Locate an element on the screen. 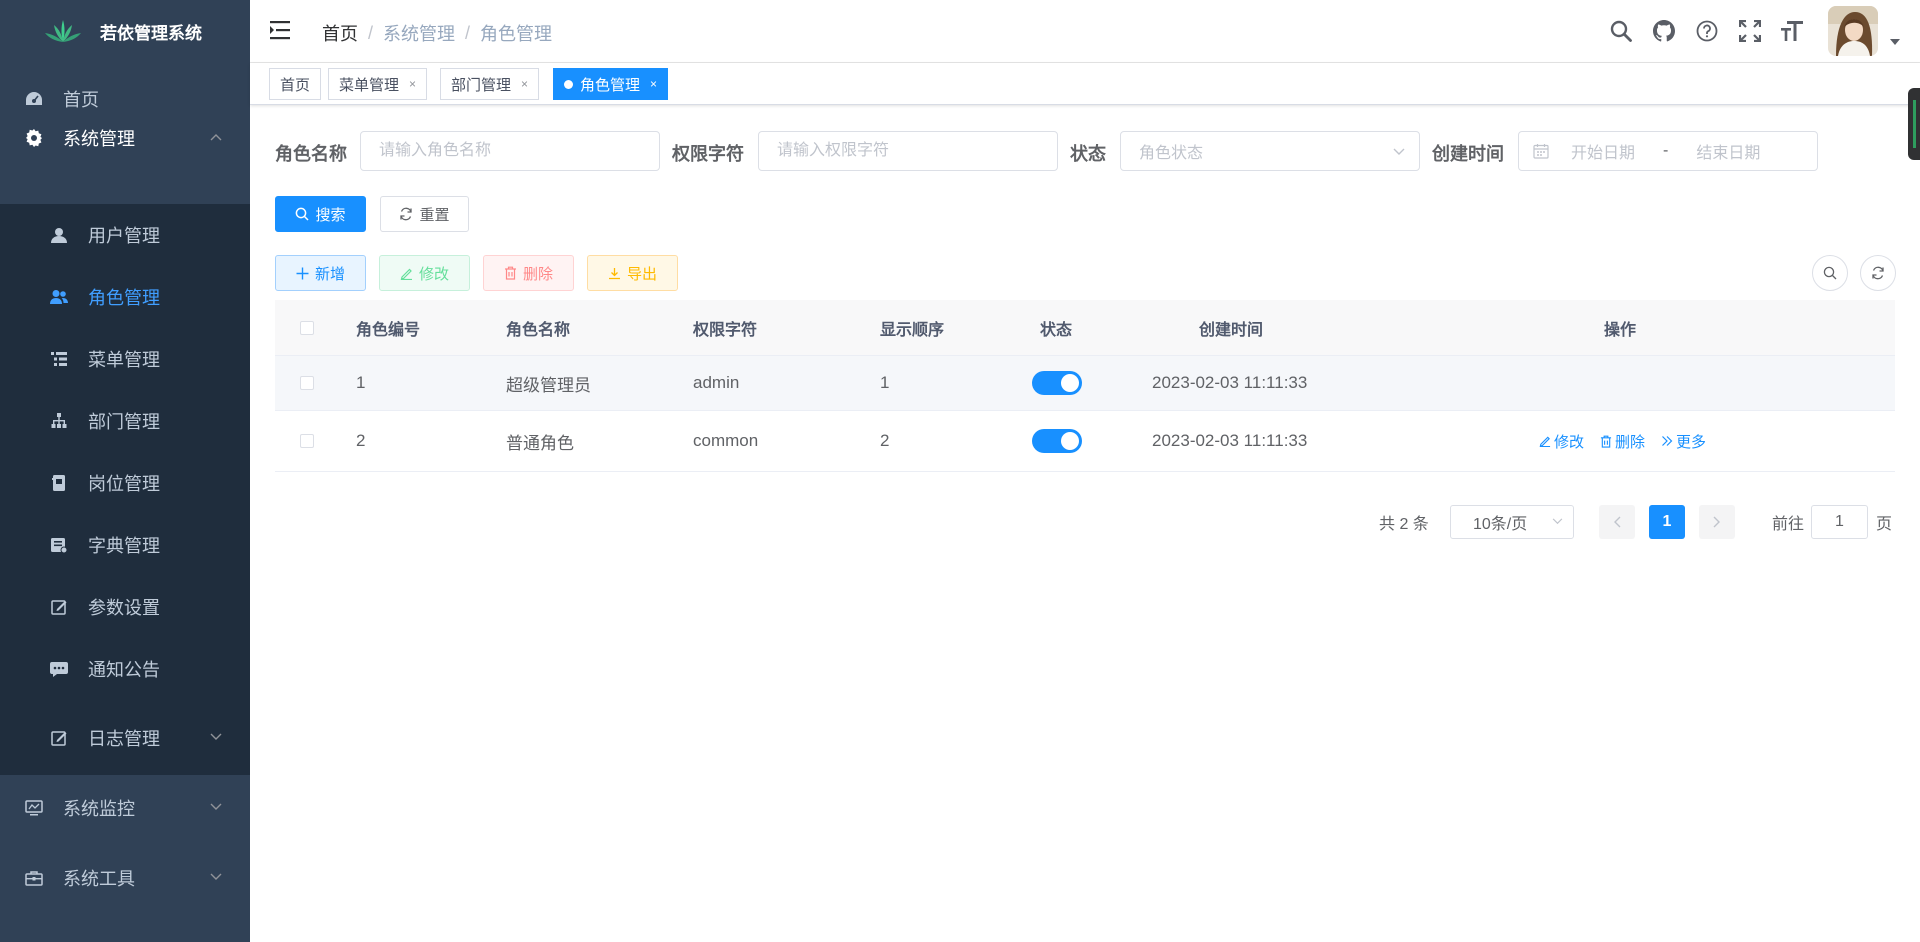 The height and width of the screenshot is (942, 1920). tool-icon is located at coordinates (34, 878).